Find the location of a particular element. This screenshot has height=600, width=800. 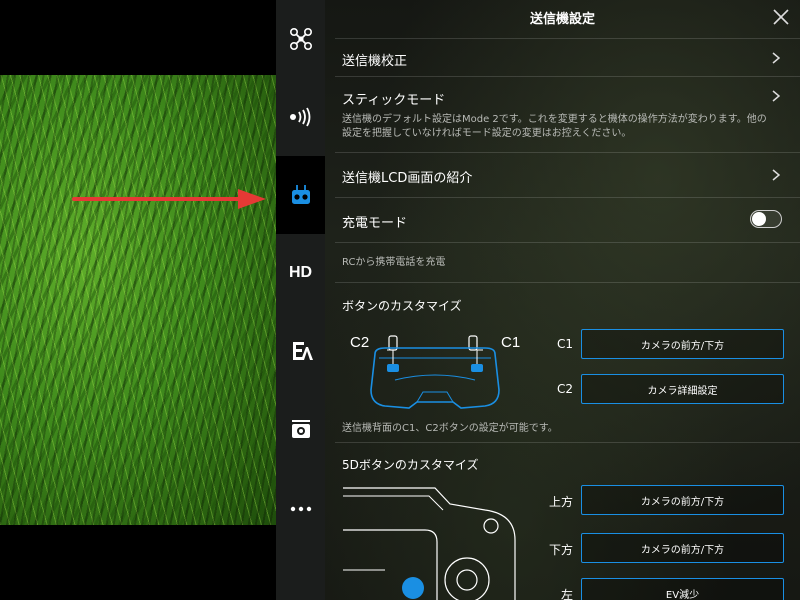

calibration-label: 送信機校正 is located at coordinates (375, 61).